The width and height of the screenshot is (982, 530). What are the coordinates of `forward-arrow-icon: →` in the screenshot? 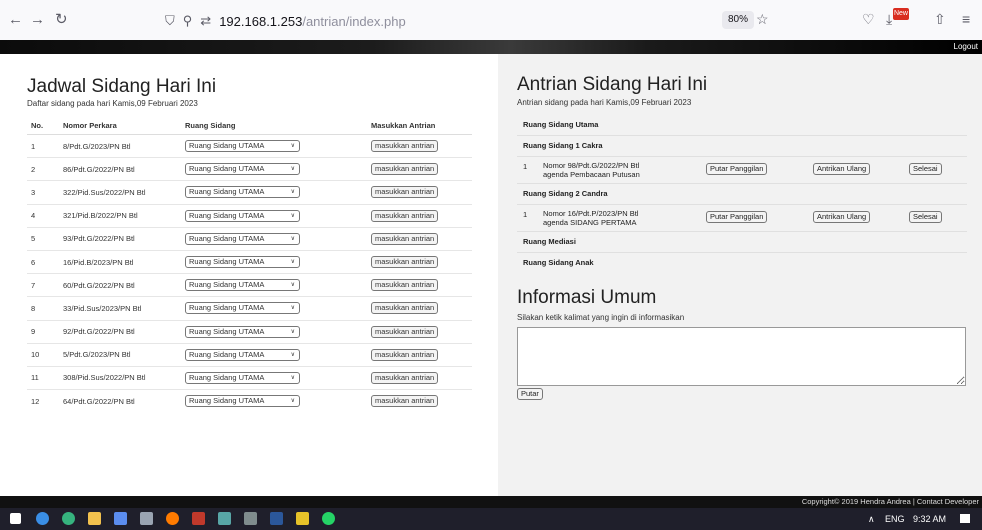 It's located at (37, 20).